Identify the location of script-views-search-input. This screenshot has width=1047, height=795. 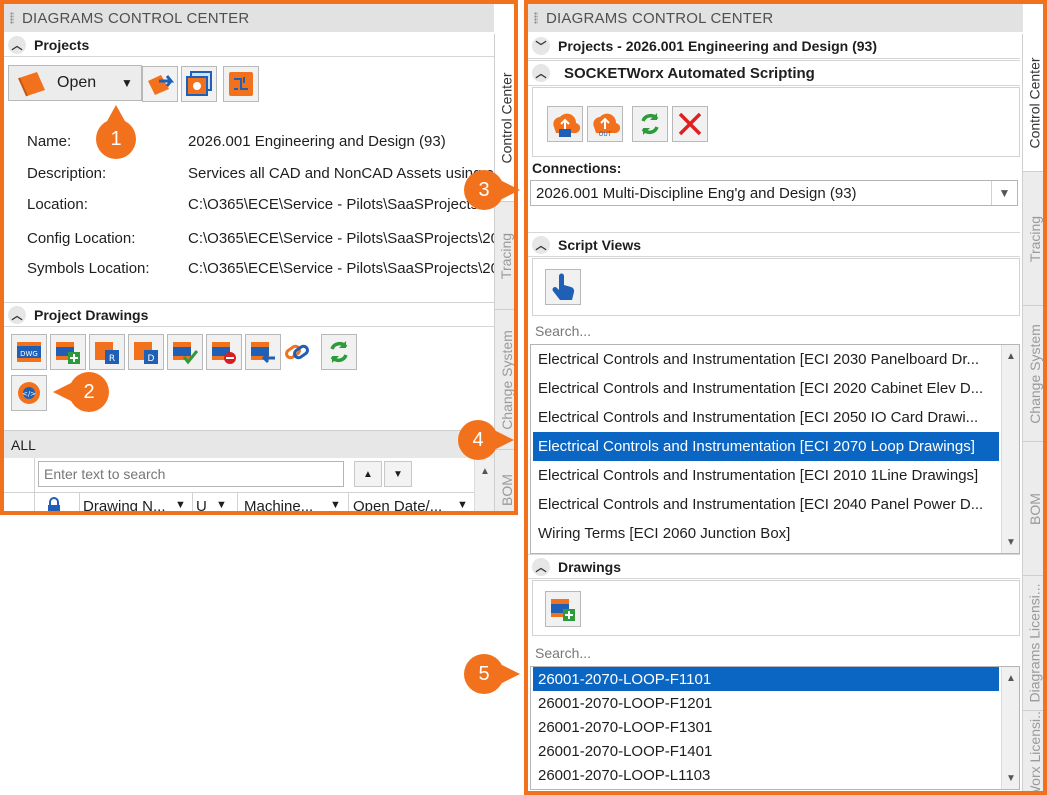
(775, 331).